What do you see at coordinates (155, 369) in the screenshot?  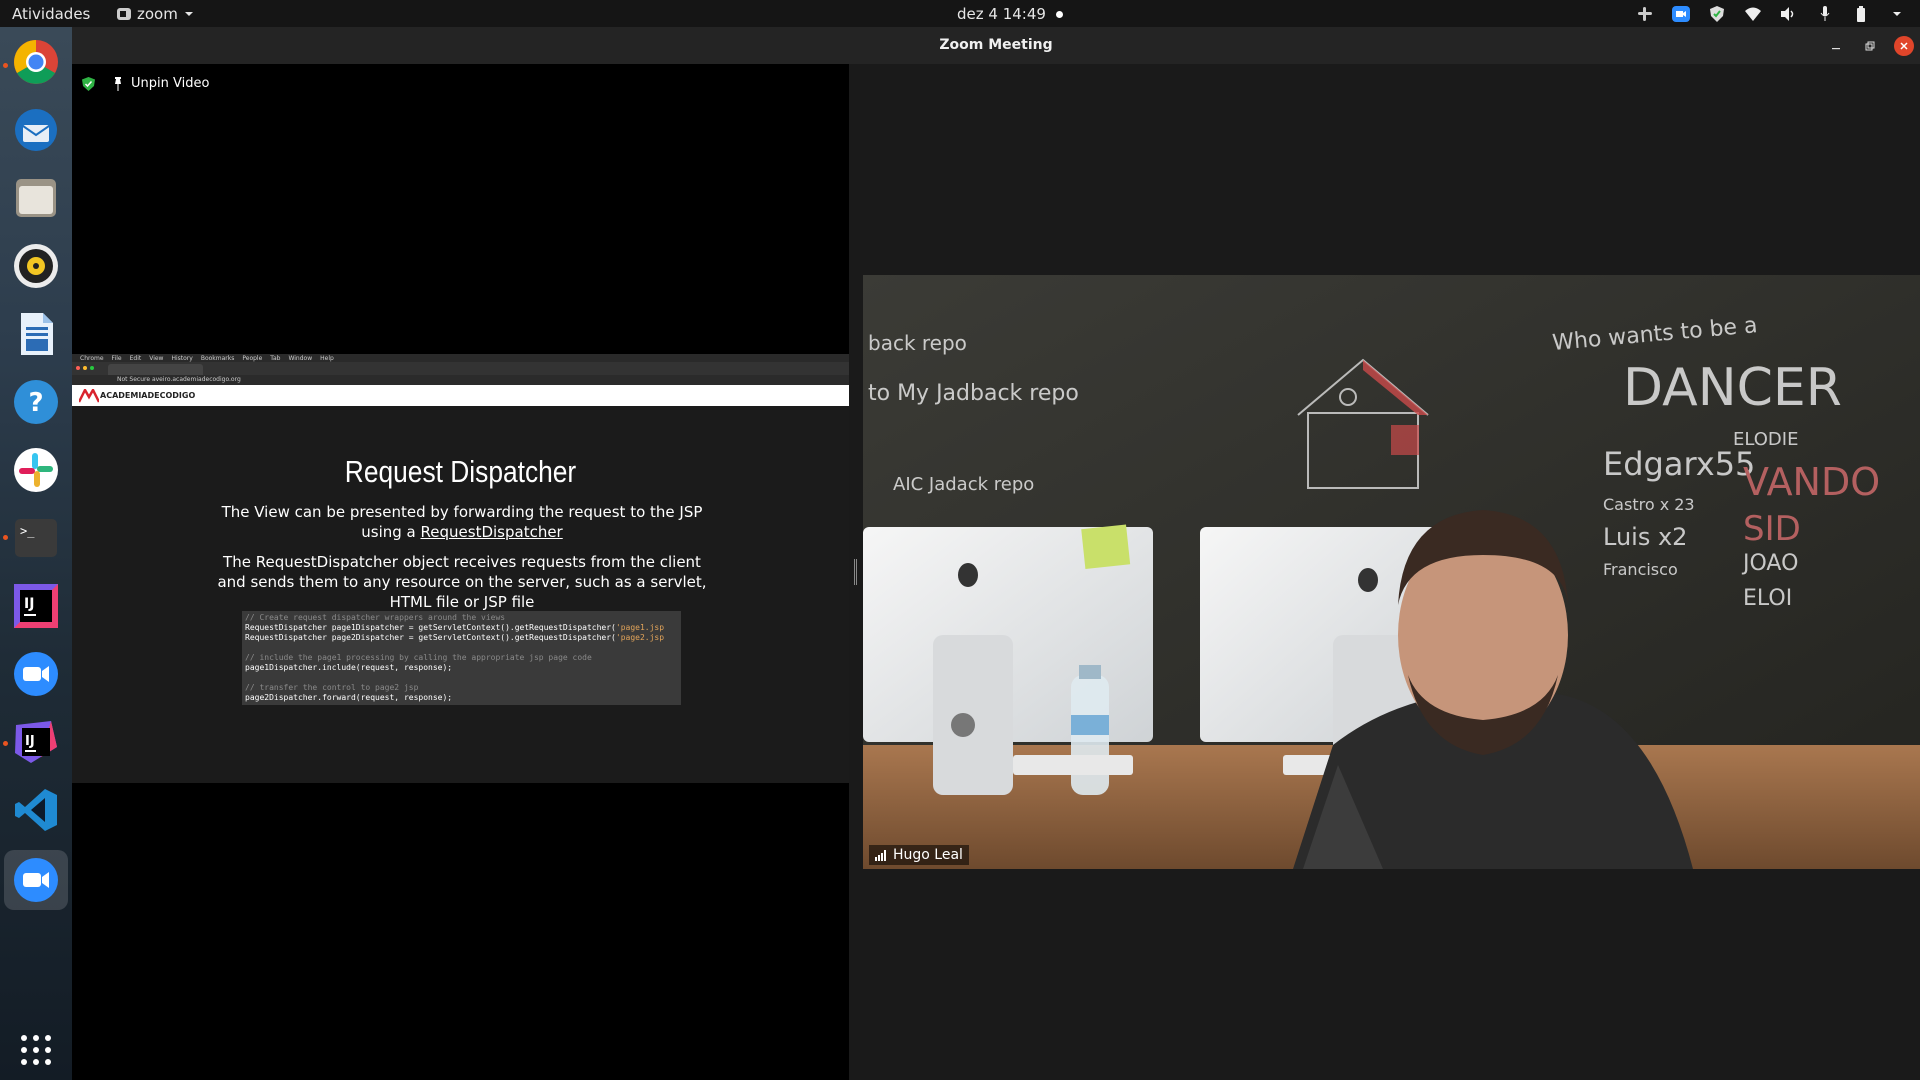 I see `shared-browser-tab` at bounding box center [155, 369].